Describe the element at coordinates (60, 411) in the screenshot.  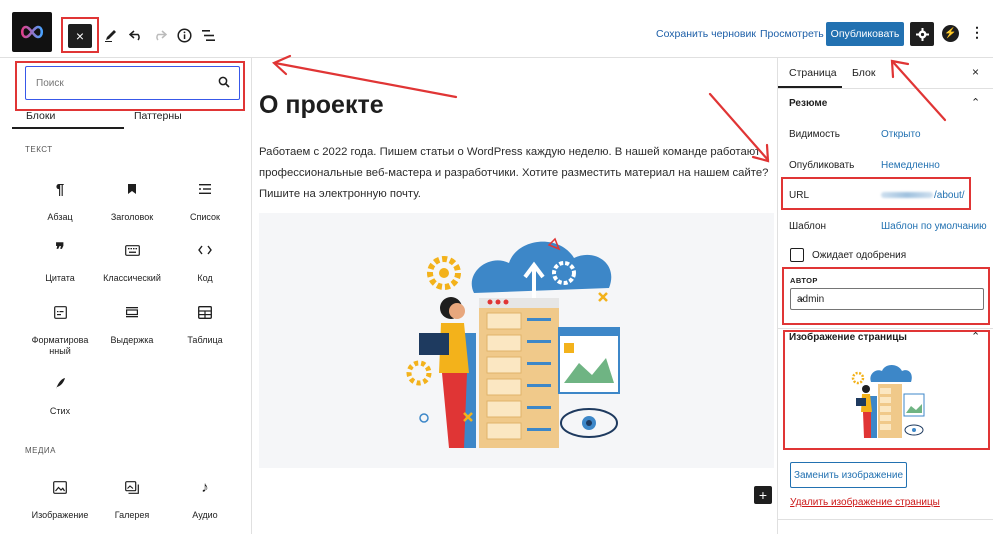
I see `block-label: Стих` at that location.